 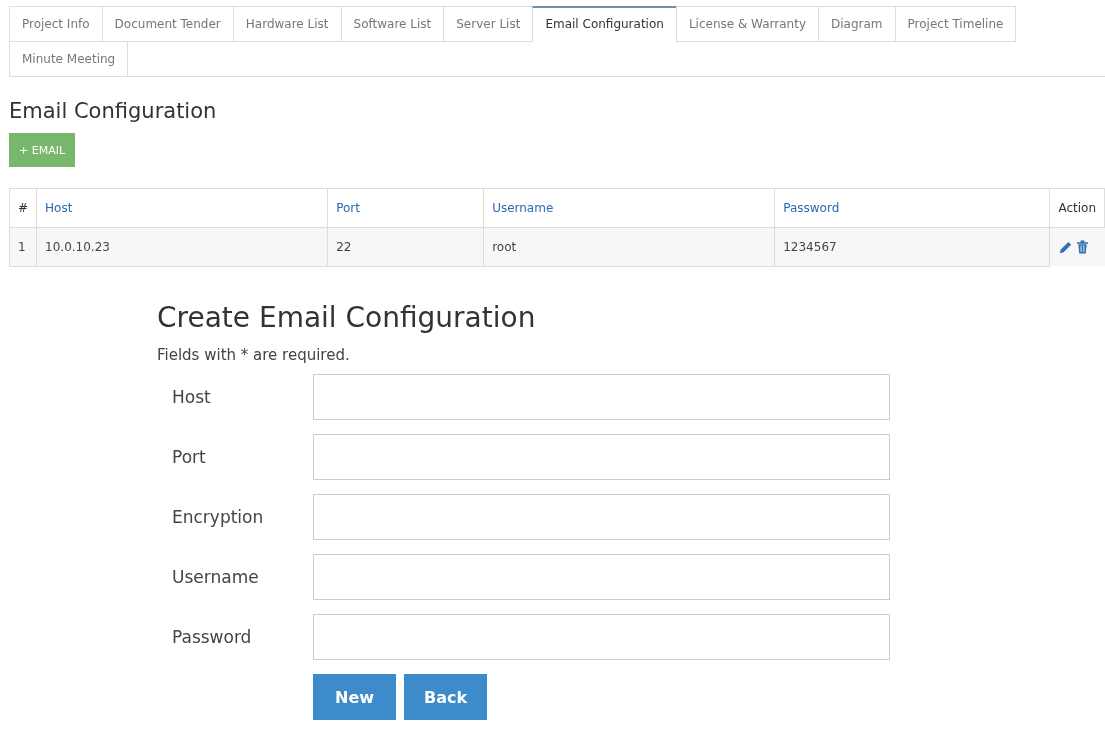 What do you see at coordinates (167, 24) in the screenshot?
I see `tab: Document Tender` at bounding box center [167, 24].